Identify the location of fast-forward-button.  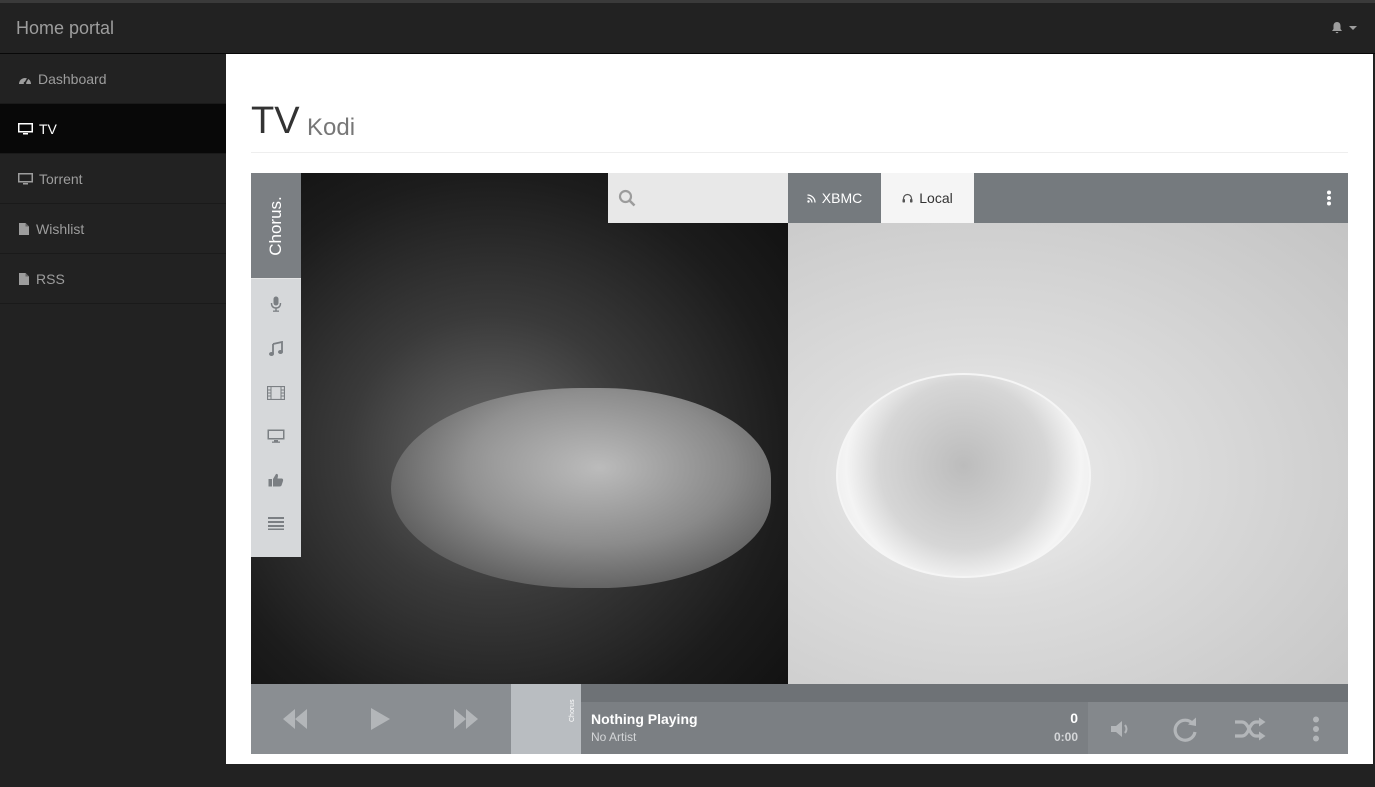
(466, 719).